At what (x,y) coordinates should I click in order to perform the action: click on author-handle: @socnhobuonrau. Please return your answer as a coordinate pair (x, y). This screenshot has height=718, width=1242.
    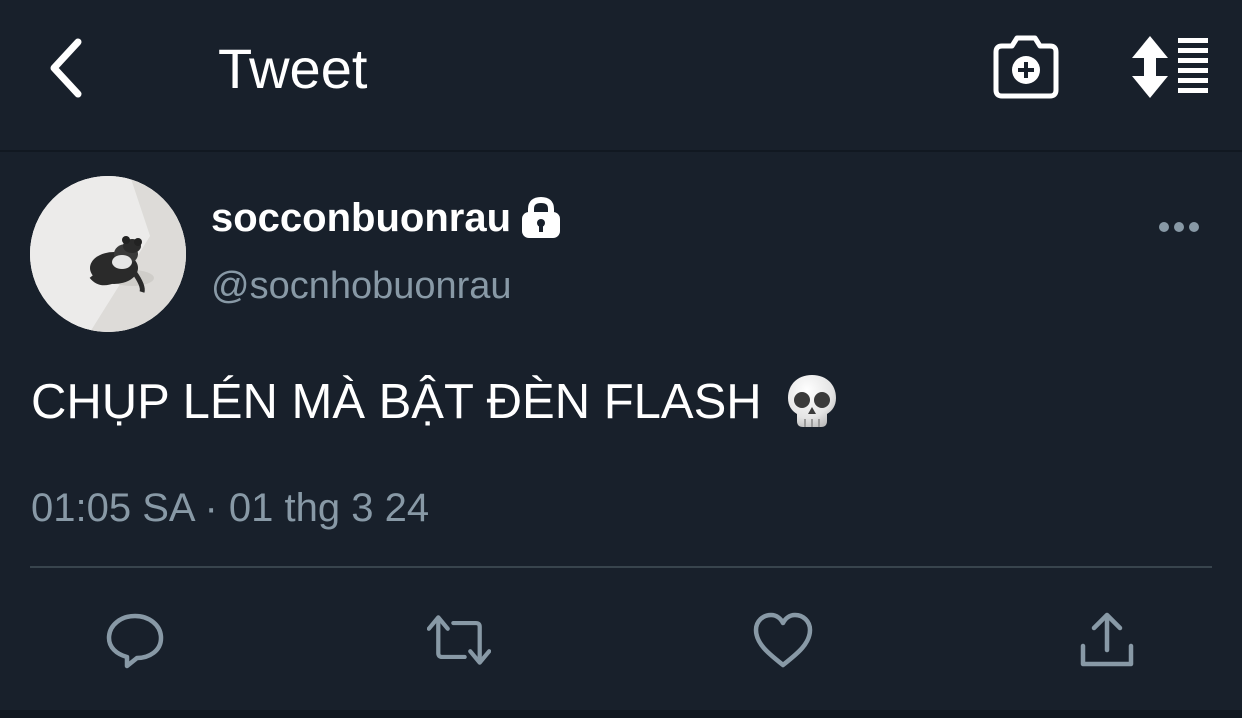
    Looking at the image, I should click on (361, 286).